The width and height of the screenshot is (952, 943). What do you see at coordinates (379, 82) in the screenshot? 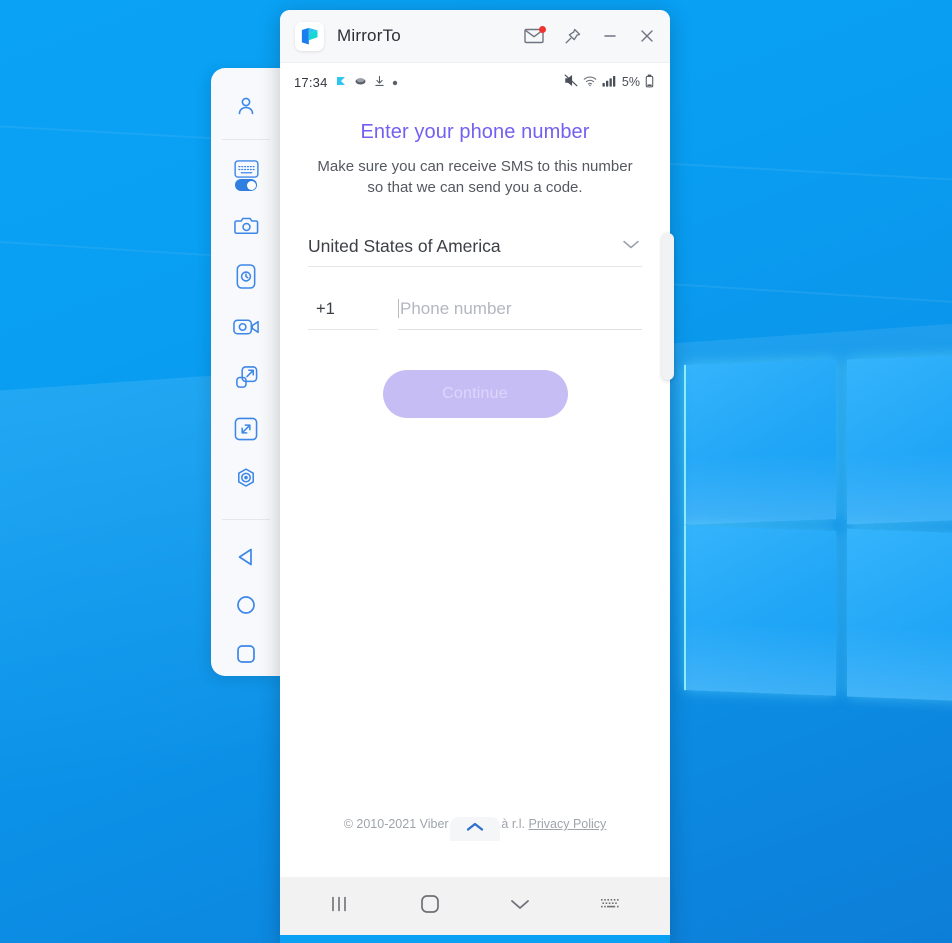
I see `download-icon` at bounding box center [379, 82].